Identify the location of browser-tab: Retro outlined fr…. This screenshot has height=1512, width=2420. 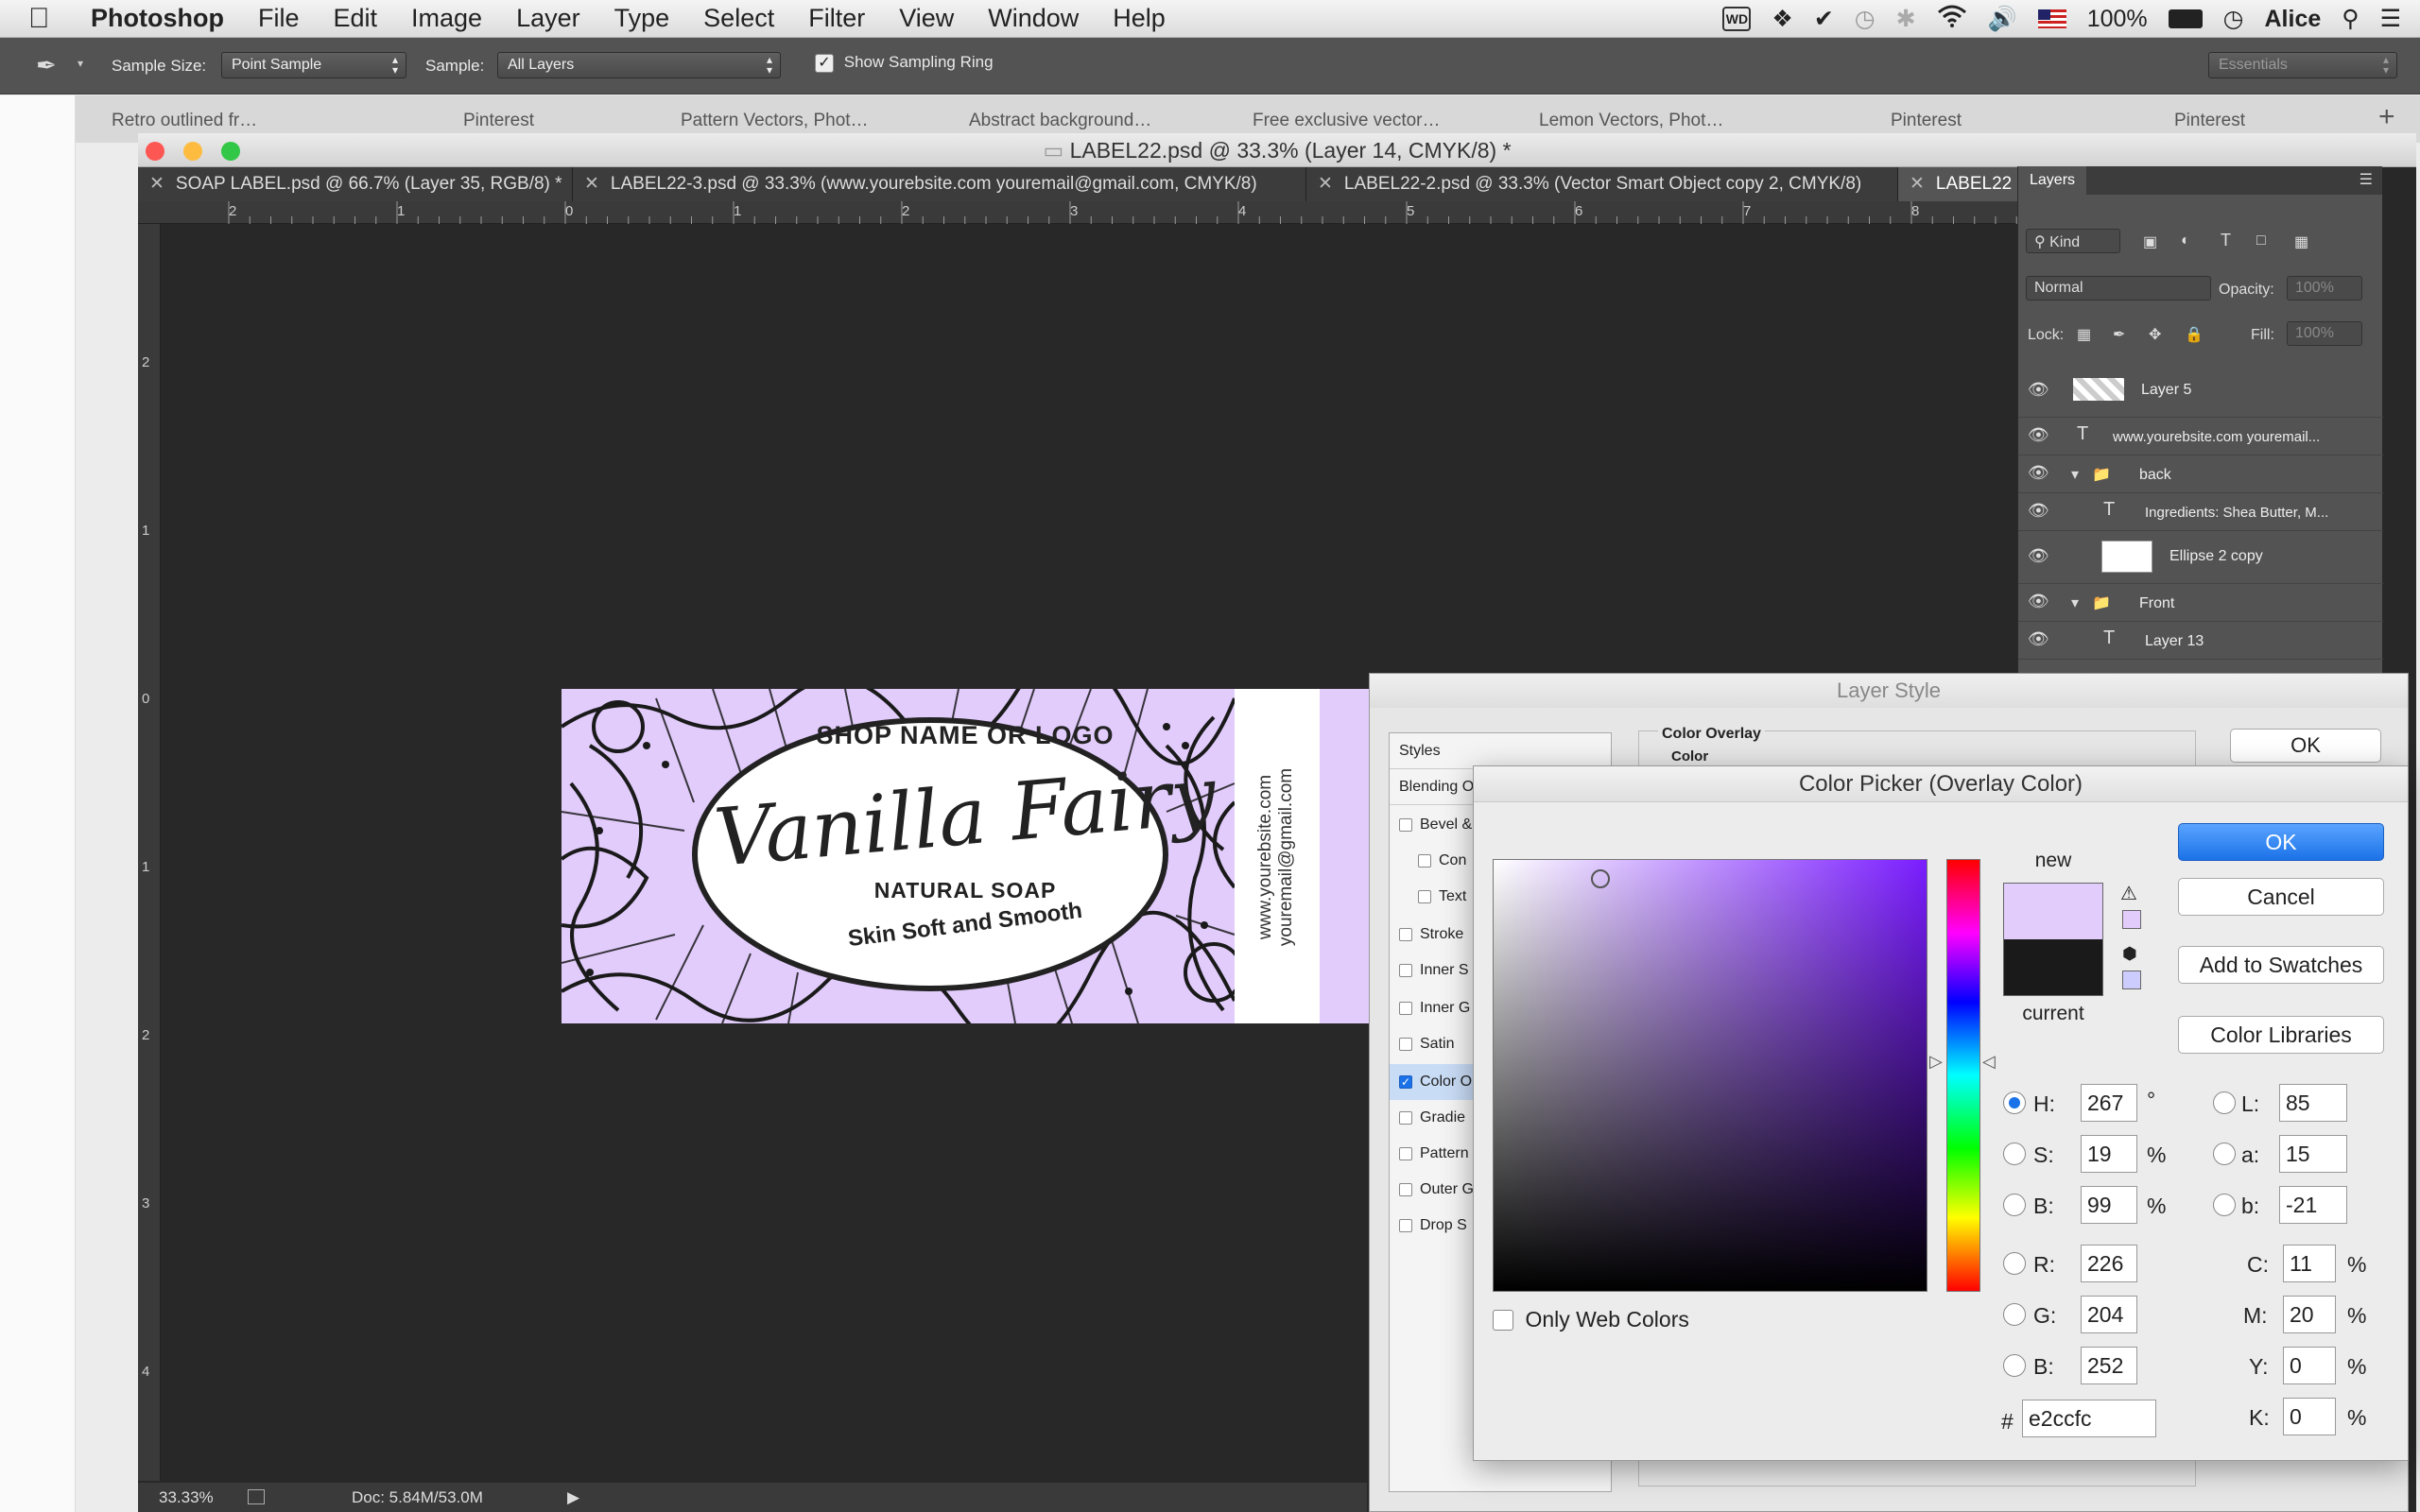
(185, 121).